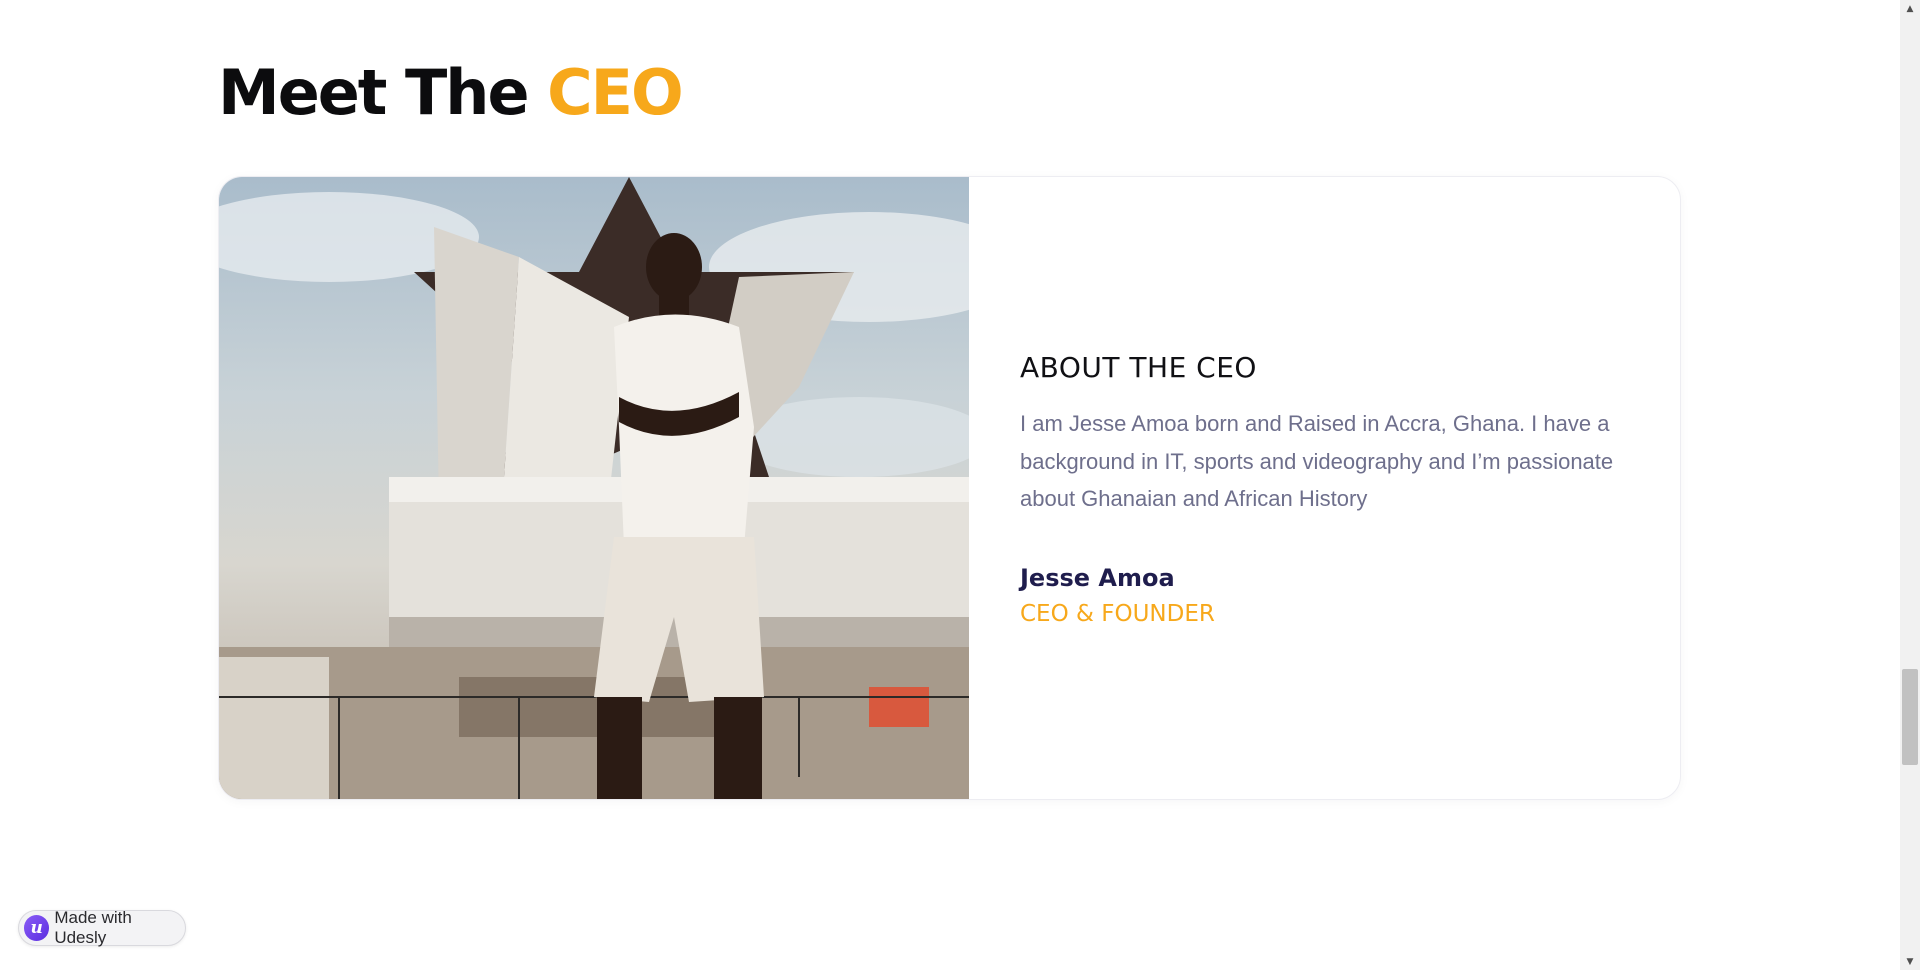 The width and height of the screenshot is (1920, 970). Describe the element at coordinates (1097, 577) in the screenshot. I see `ceo-name: Jesse Amoa` at that location.